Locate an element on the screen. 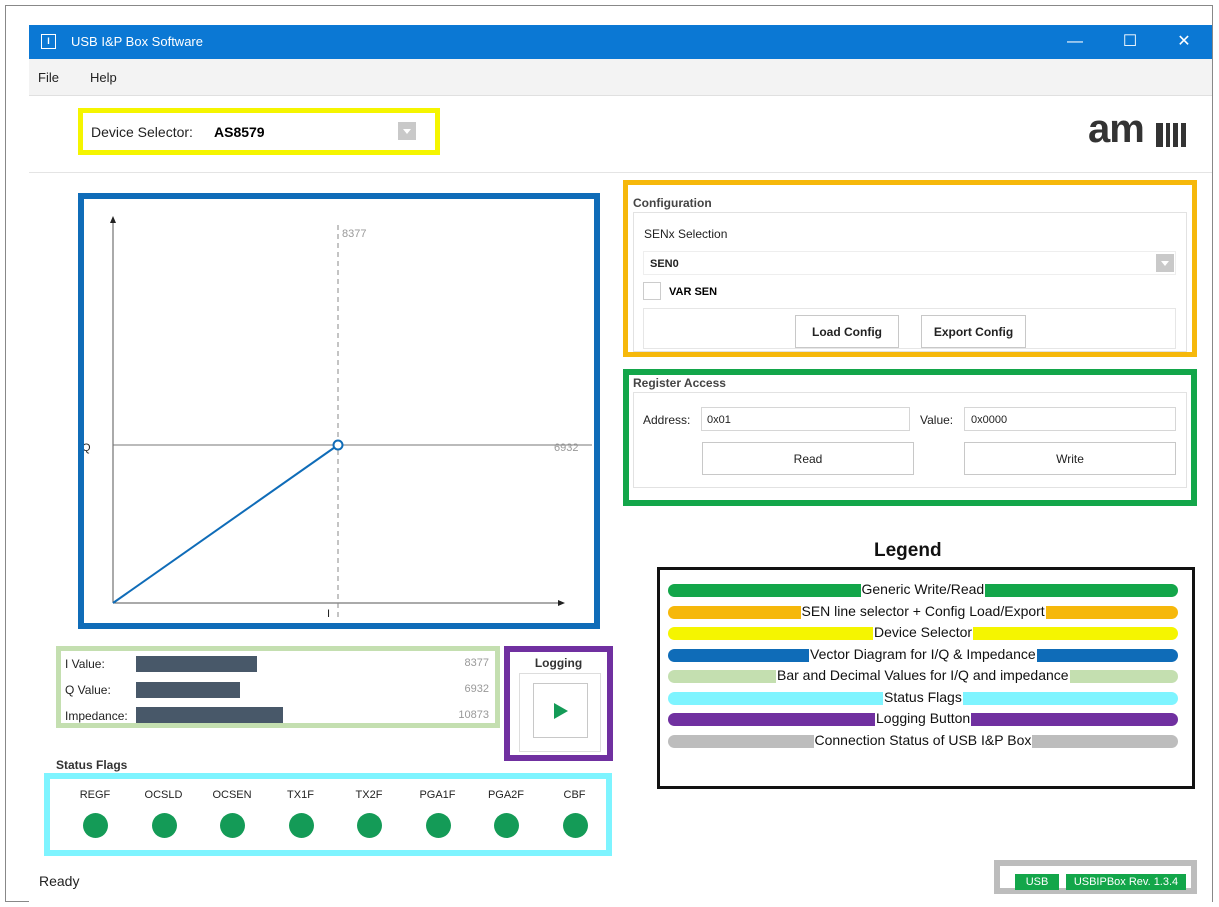 The image size is (1219, 907). legend-label-5: Status Flags is located at coordinates (923, 696).